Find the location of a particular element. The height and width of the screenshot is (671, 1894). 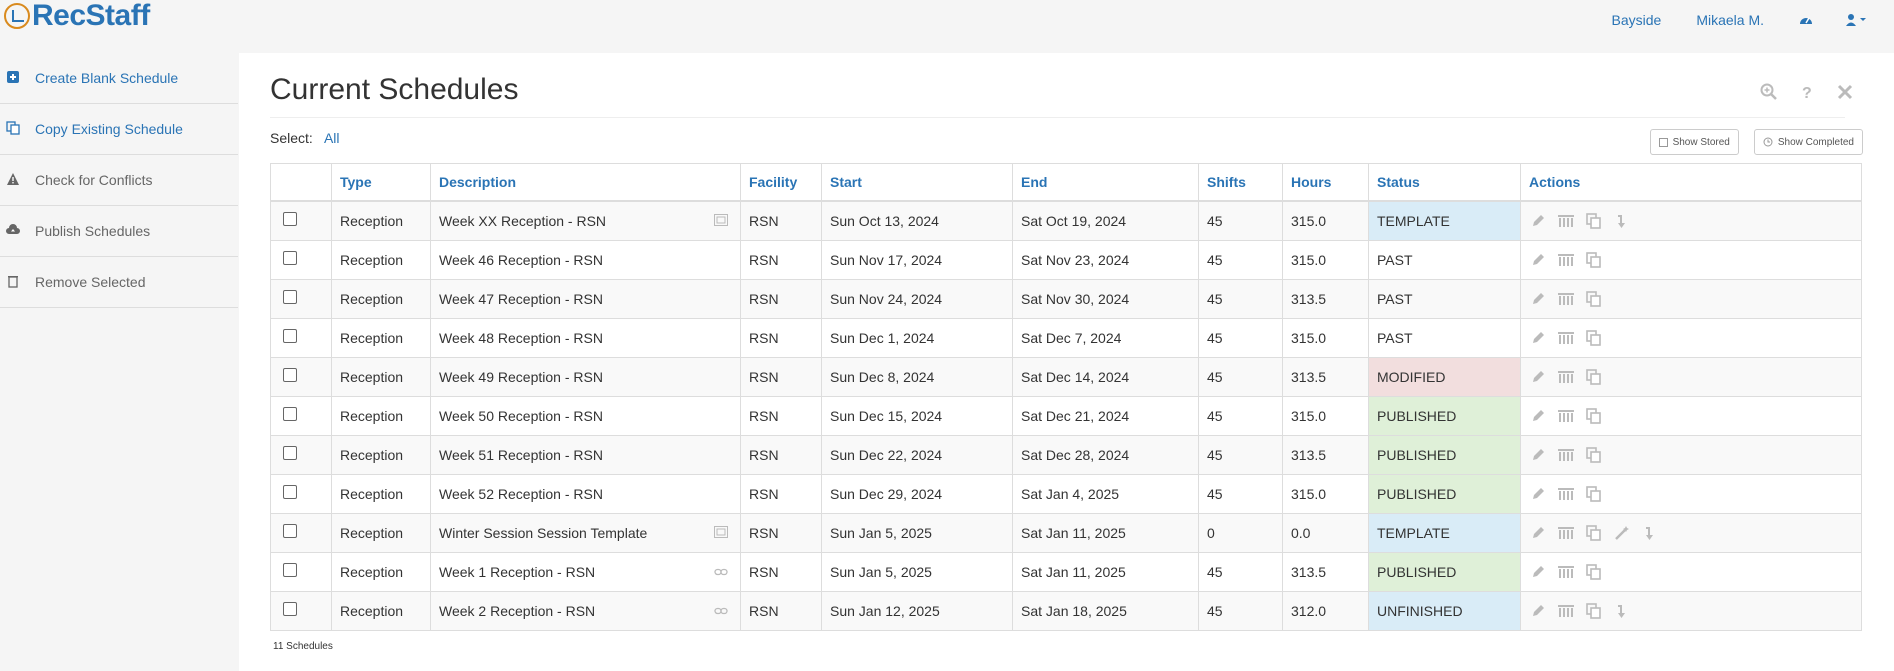

header-facility: Facility is located at coordinates (781, 182).